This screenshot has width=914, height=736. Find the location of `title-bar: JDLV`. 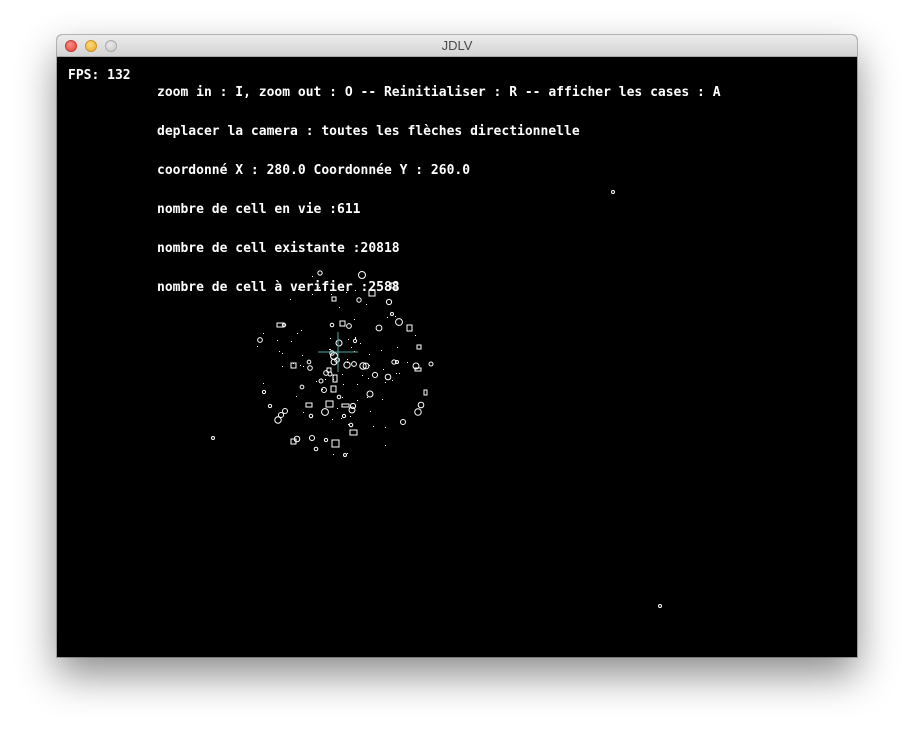

title-bar: JDLV is located at coordinates (457, 46).